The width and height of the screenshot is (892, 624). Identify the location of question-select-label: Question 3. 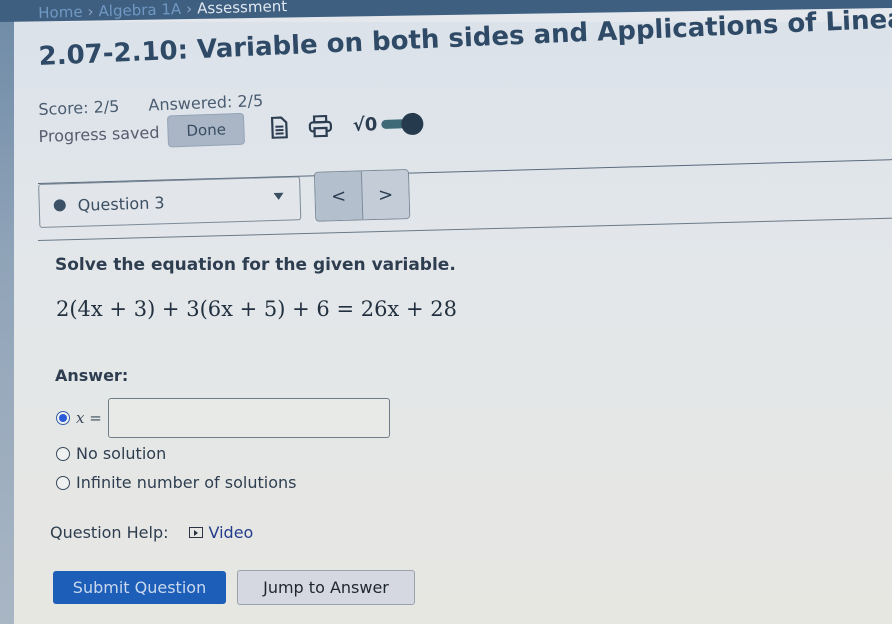
(121, 203).